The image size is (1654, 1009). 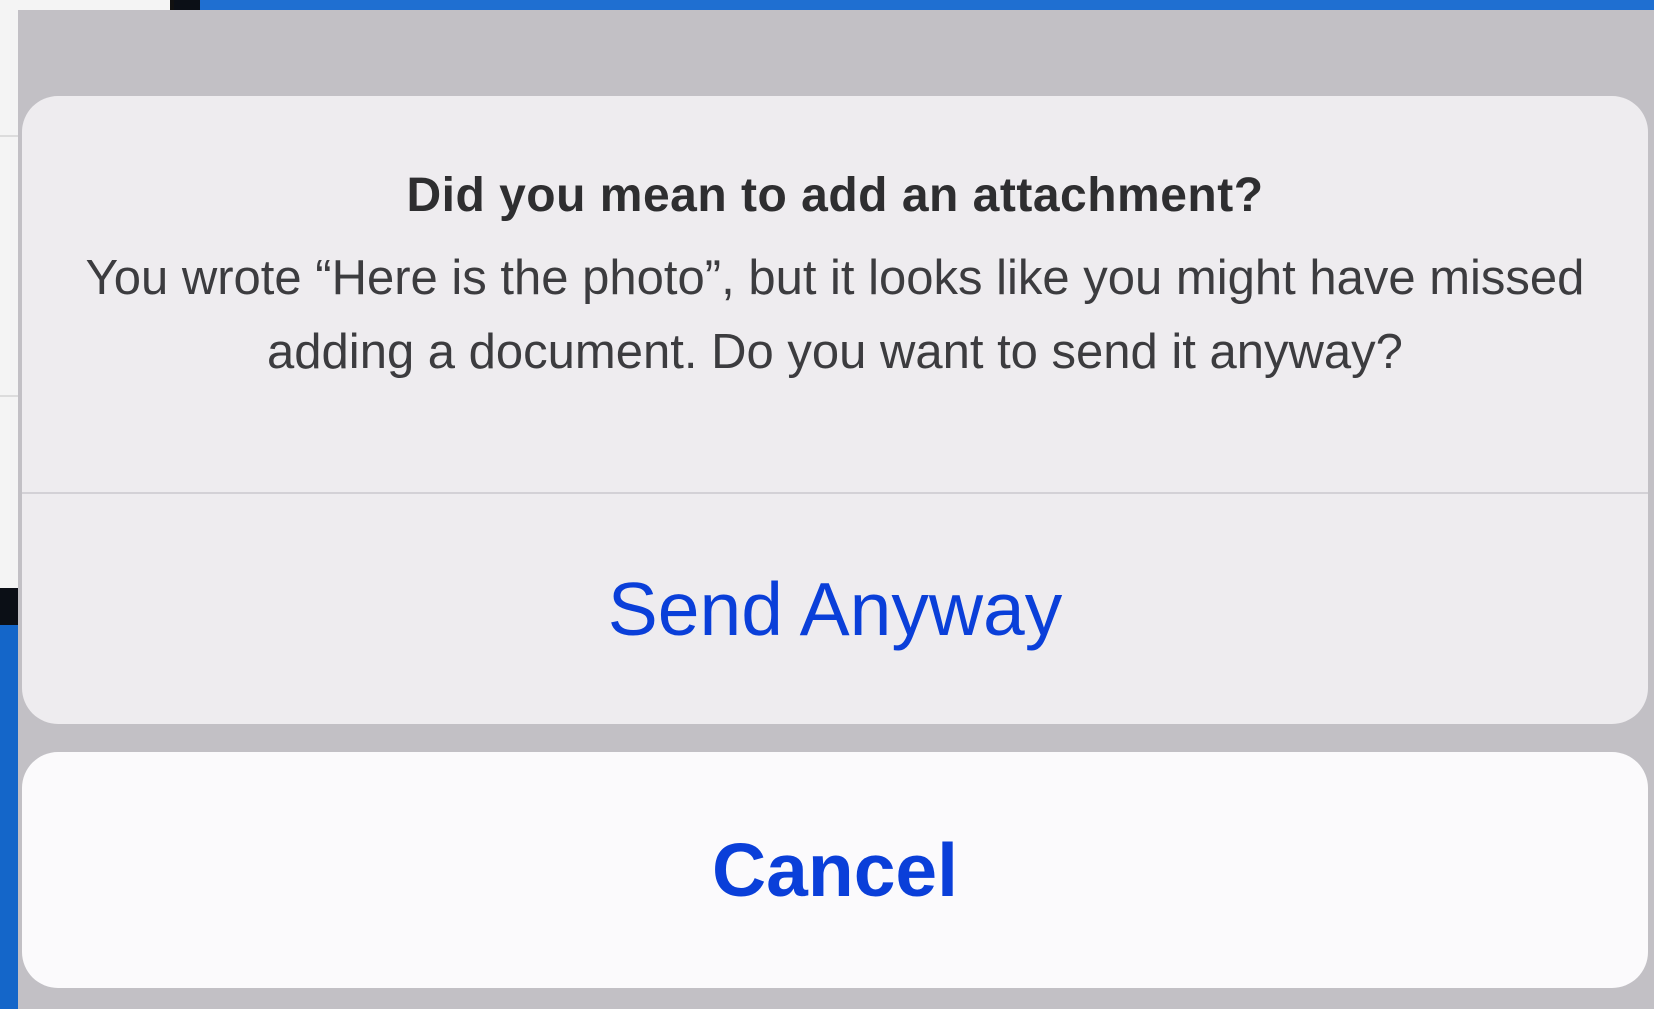 What do you see at coordinates (835, 195) in the screenshot?
I see `alert-title: Did you mean to add an attachment?` at bounding box center [835, 195].